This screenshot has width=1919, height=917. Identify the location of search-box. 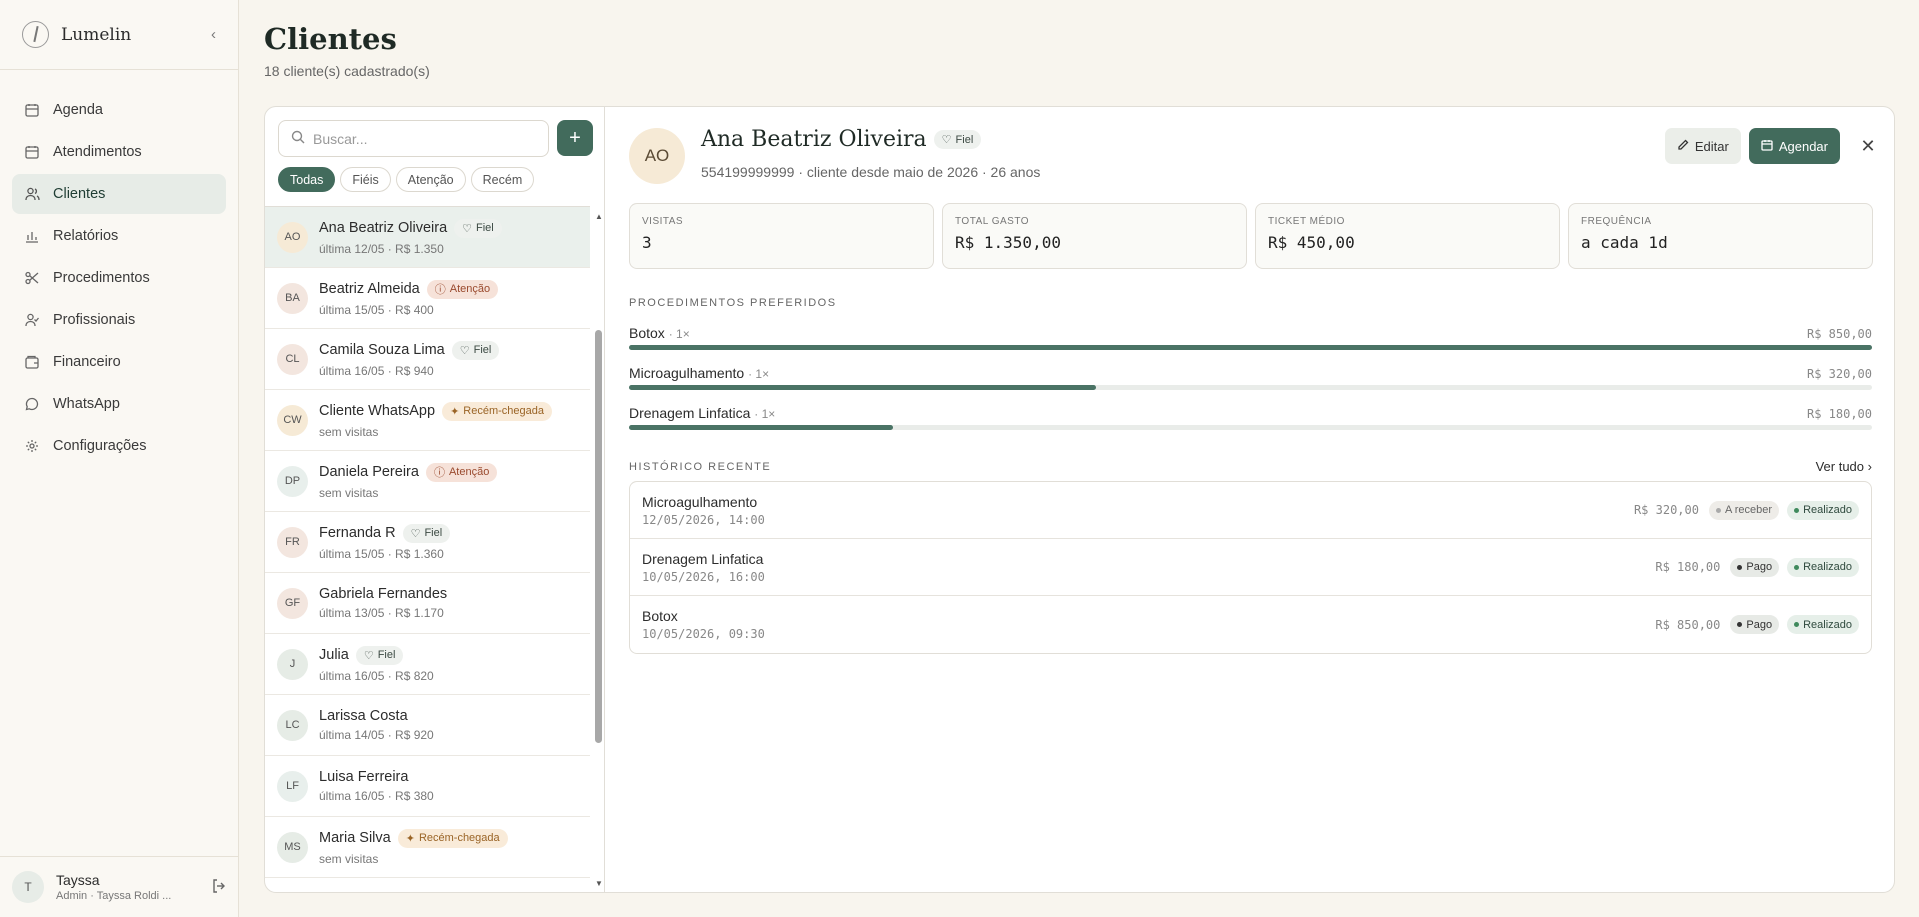
(413, 138).